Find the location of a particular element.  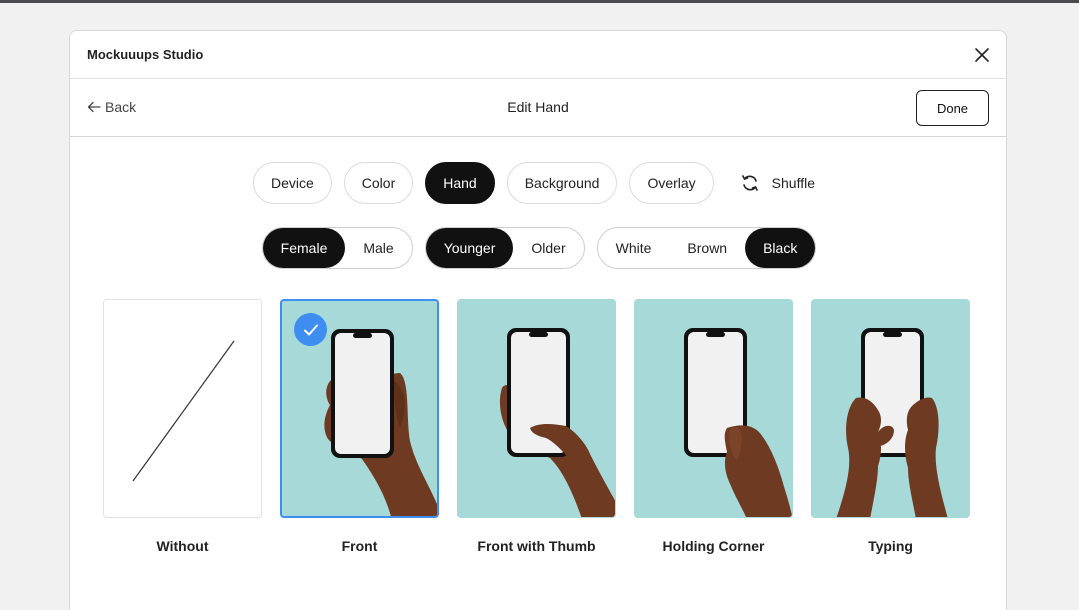

tab-hand: Hand is located at coordinates (460, 183).